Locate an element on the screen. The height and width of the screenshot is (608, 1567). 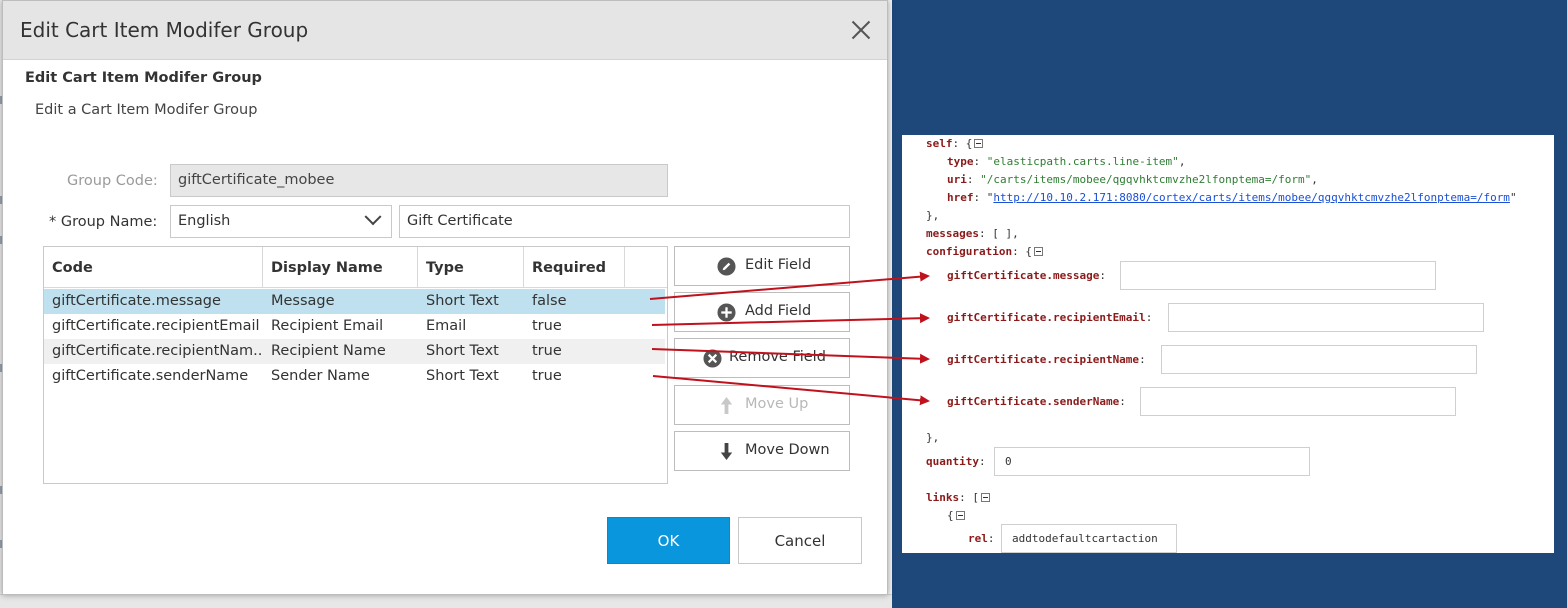
dialog-heading: Edit Cart Item Modifer Group is located at coordinates (143, 78).